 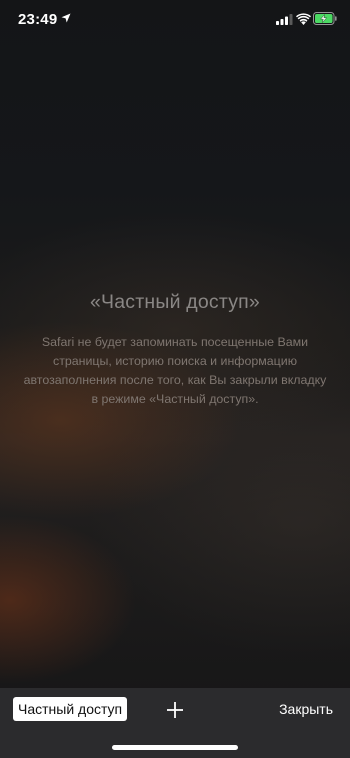 What do you see at coordinates (303, 19) in the screenshot?
I see `wifi-icon` at bounding box center [303, 19].